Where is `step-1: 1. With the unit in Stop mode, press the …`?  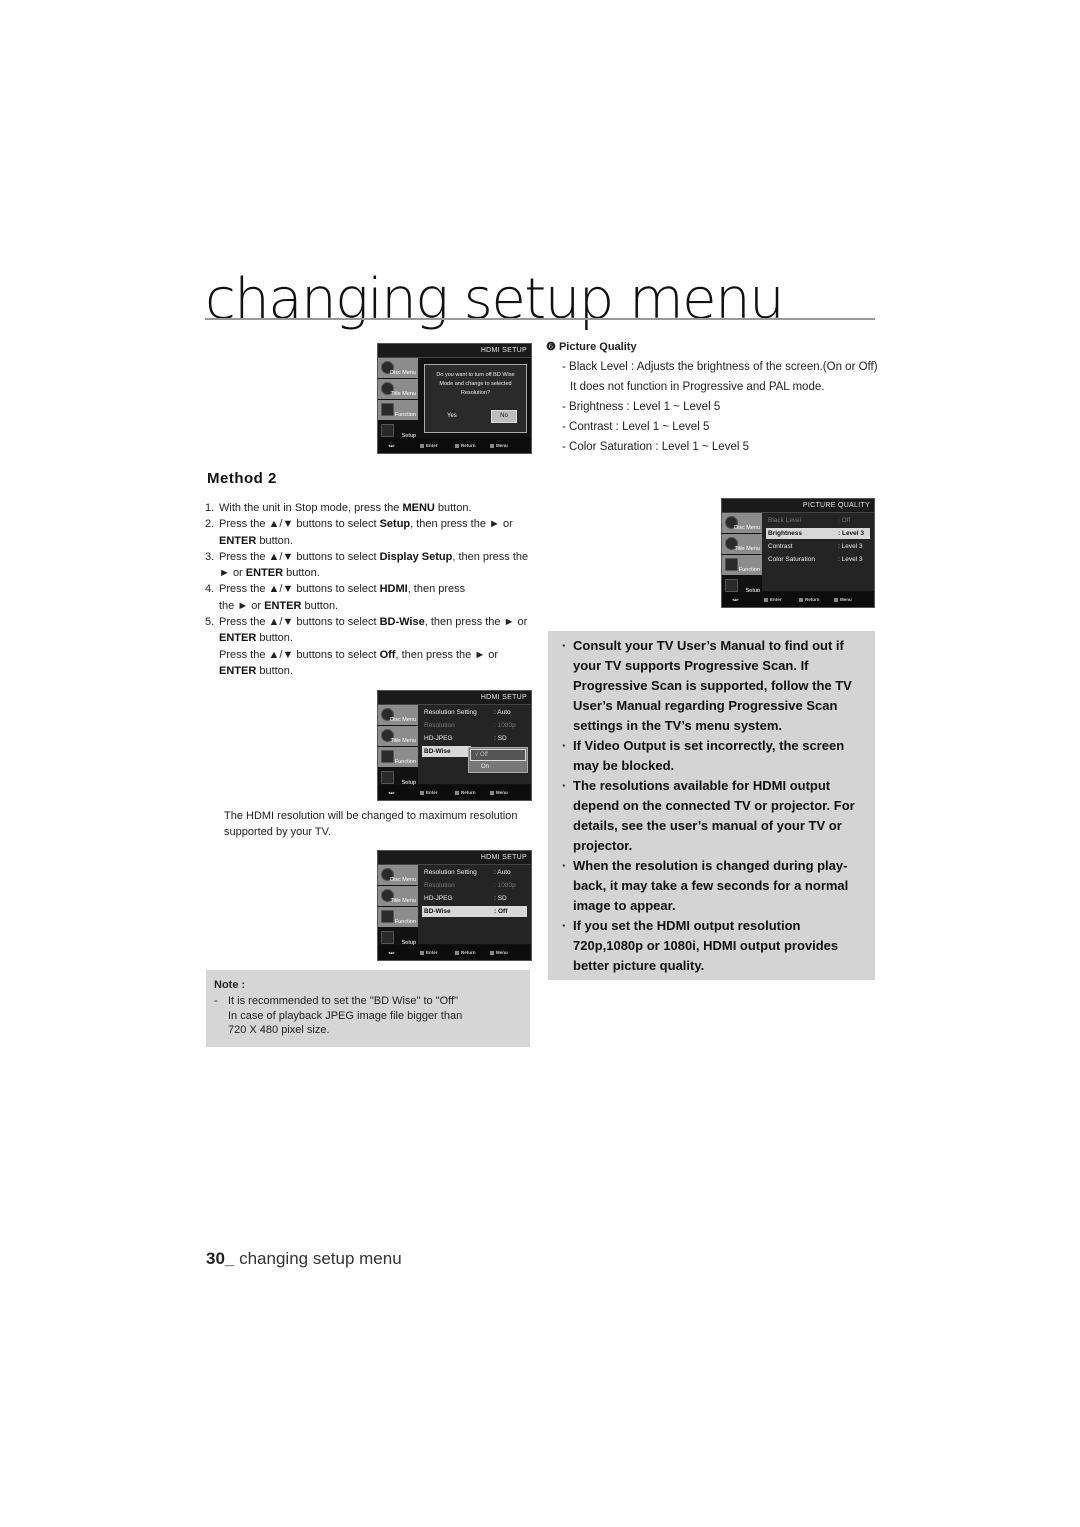
step-1: 1. With the unit in Stop mode, press the … is located at coordinates (338, 508).